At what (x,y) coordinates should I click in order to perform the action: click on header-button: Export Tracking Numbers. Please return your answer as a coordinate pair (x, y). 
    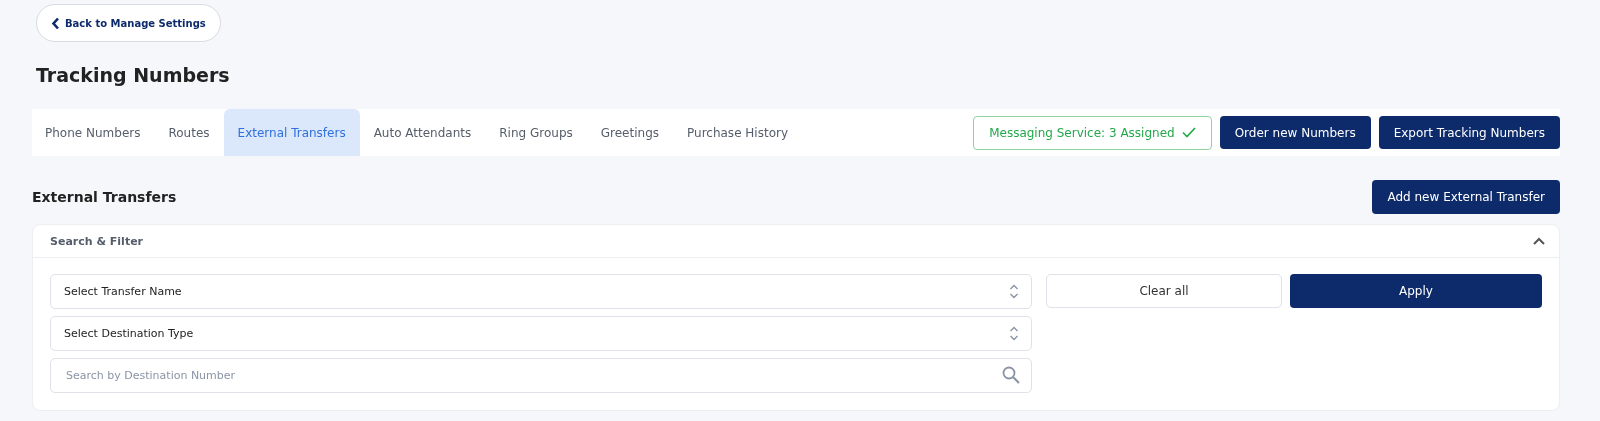
    Looking at the image, I should click on (1469, 132).